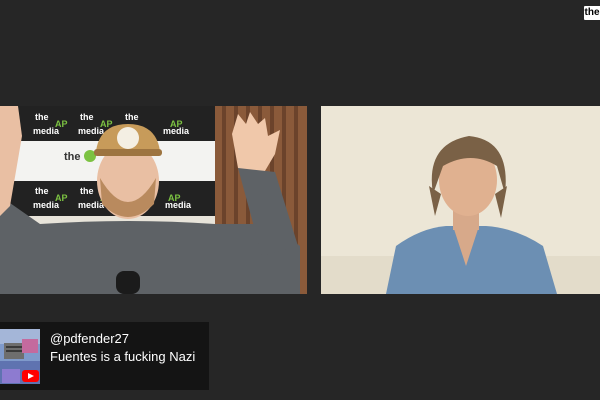 Image resolution: width=600 pixels, height=400 pixels. What do you see at coordinates (89, 338) in the screenshot?
I see `comment-username: @pdfender27` at bounding box center [89, 338].